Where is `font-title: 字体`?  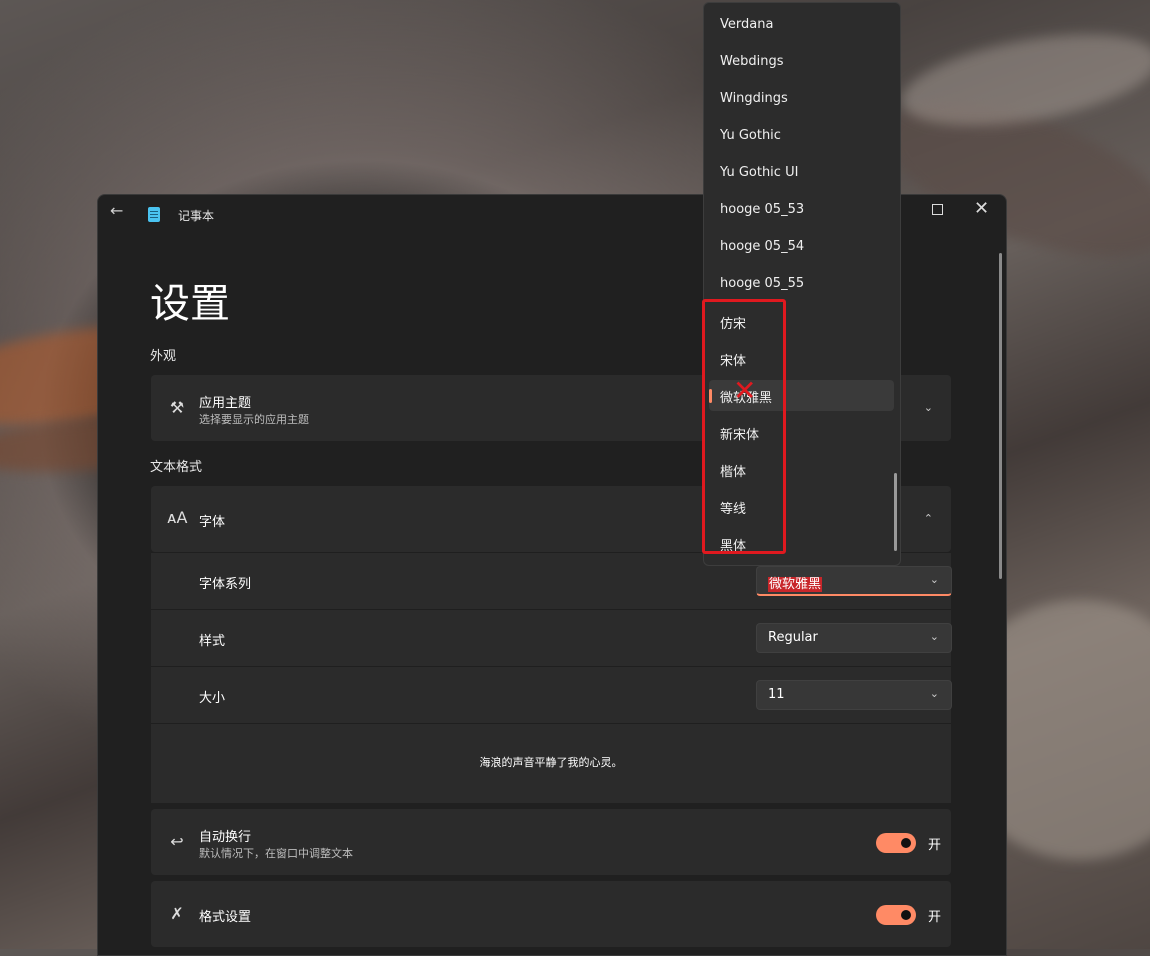 font-title: 字体 is located at coordinates (212, 522).